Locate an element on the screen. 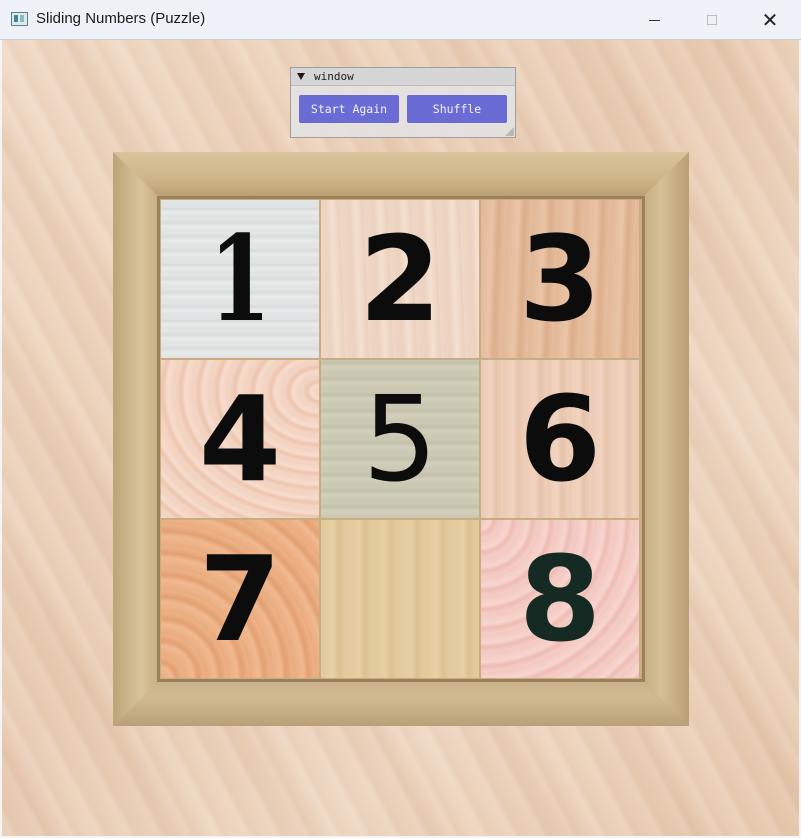  collapse-arrow-icon is located at coordinates (301, 76).